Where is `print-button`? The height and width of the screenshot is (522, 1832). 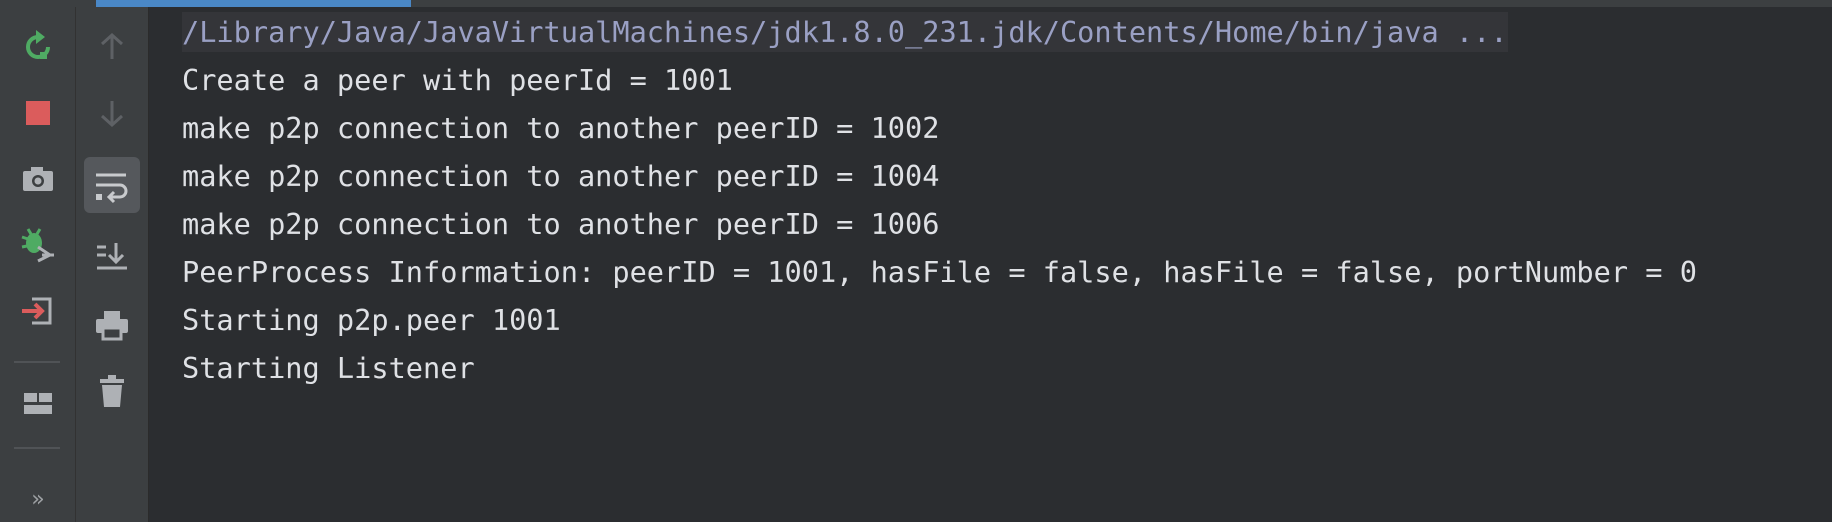 print-button is located at coordinates (112, 325).